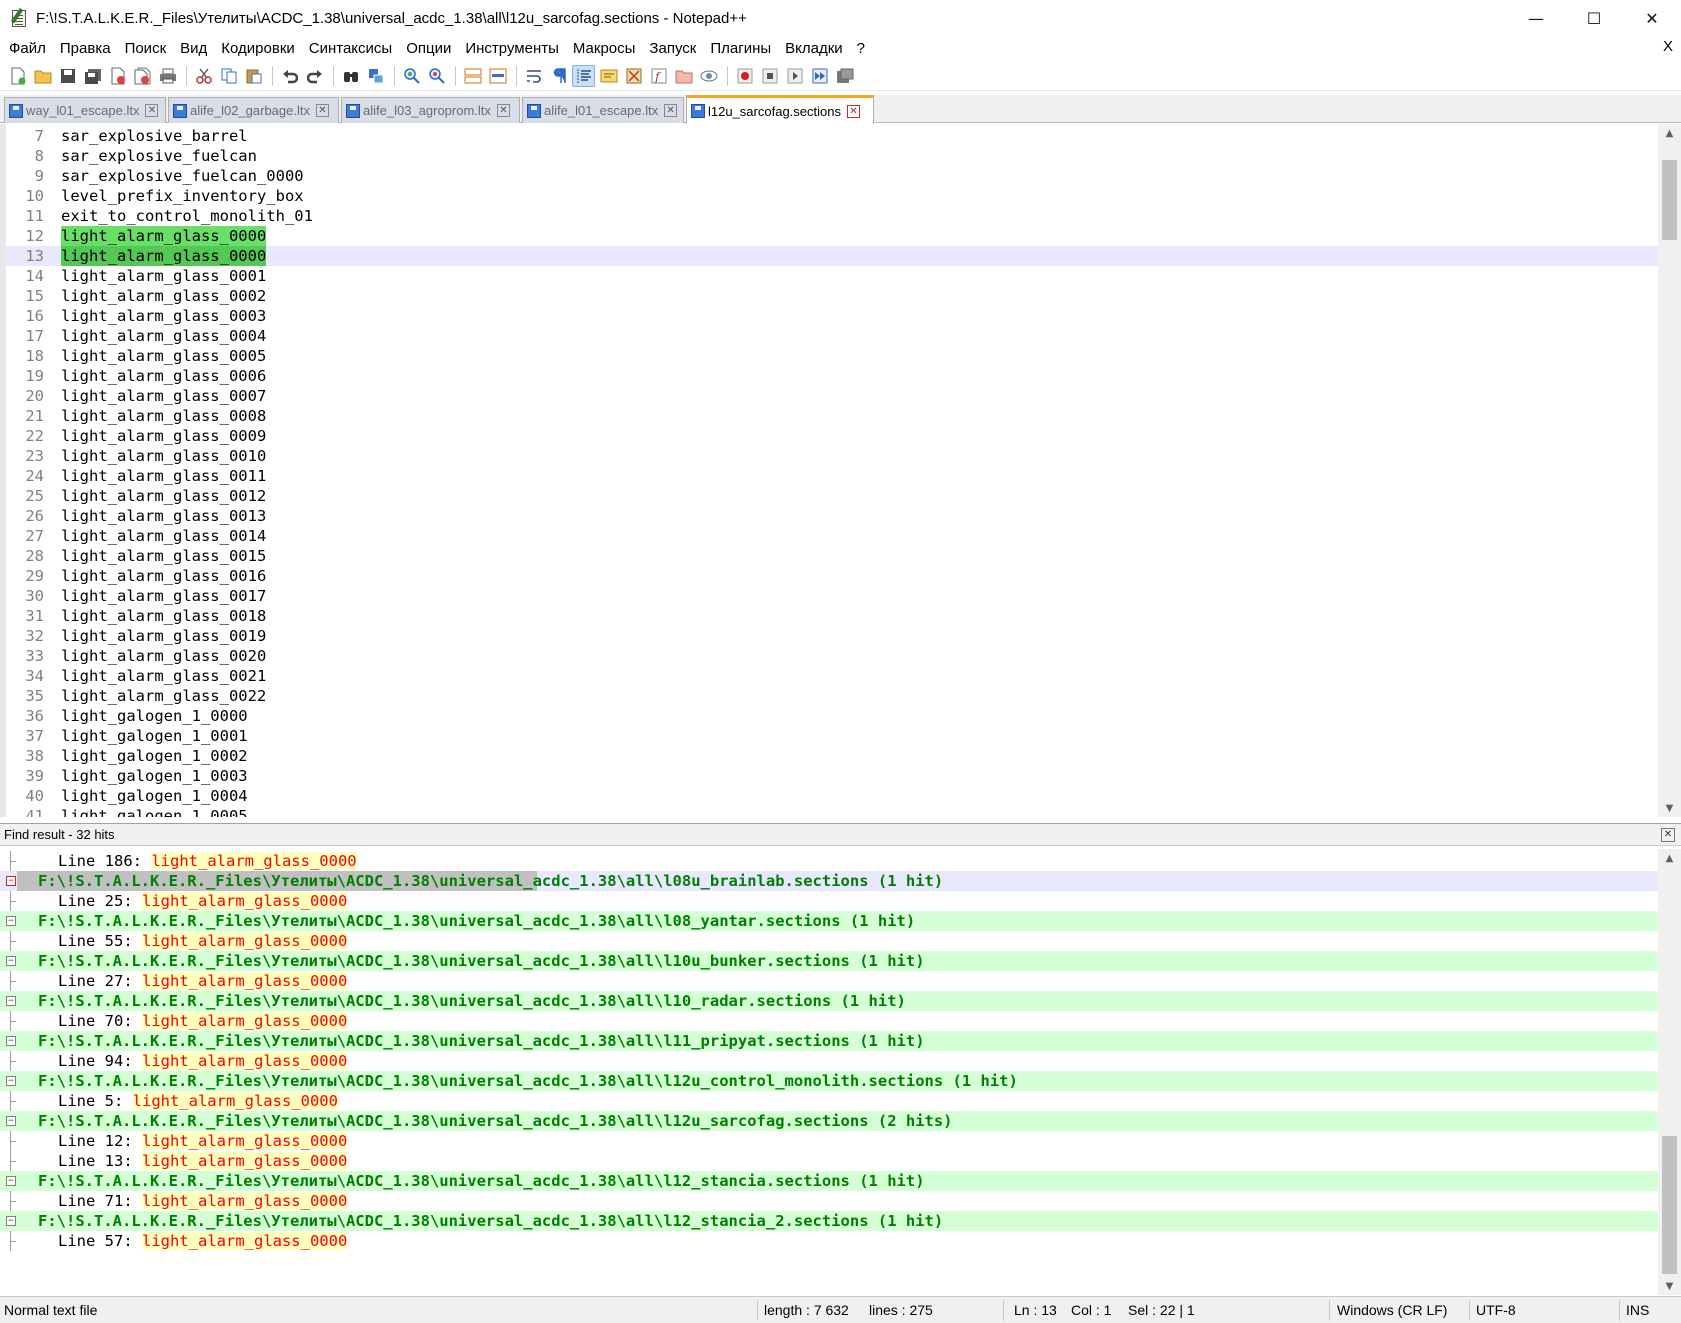 Image resolution: width=1681 pixels, height=1323 pixels. I want to click on code-line: 16 light_alarm_glass_0003, so click(832, 316).